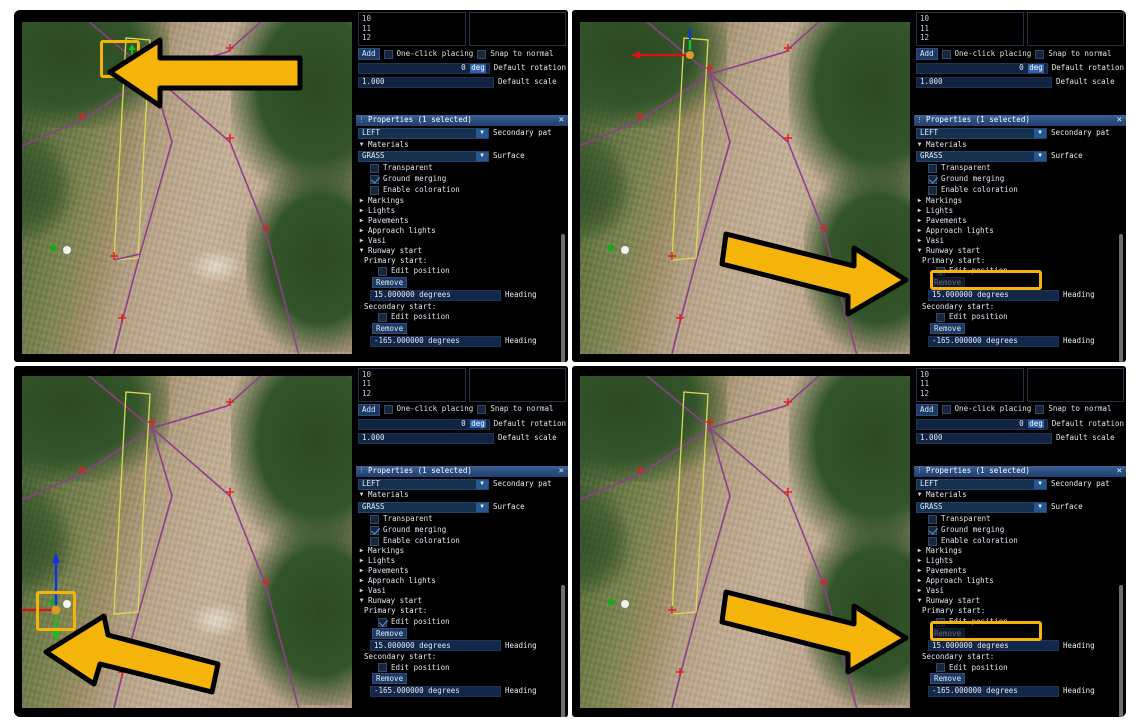 The height and width of the screenshot is (727, 1140). What do you see at coordinates (982, 424) in the screenshot?
I see `default-rotation-input: 0 deg` at bounding box center [982, 424].